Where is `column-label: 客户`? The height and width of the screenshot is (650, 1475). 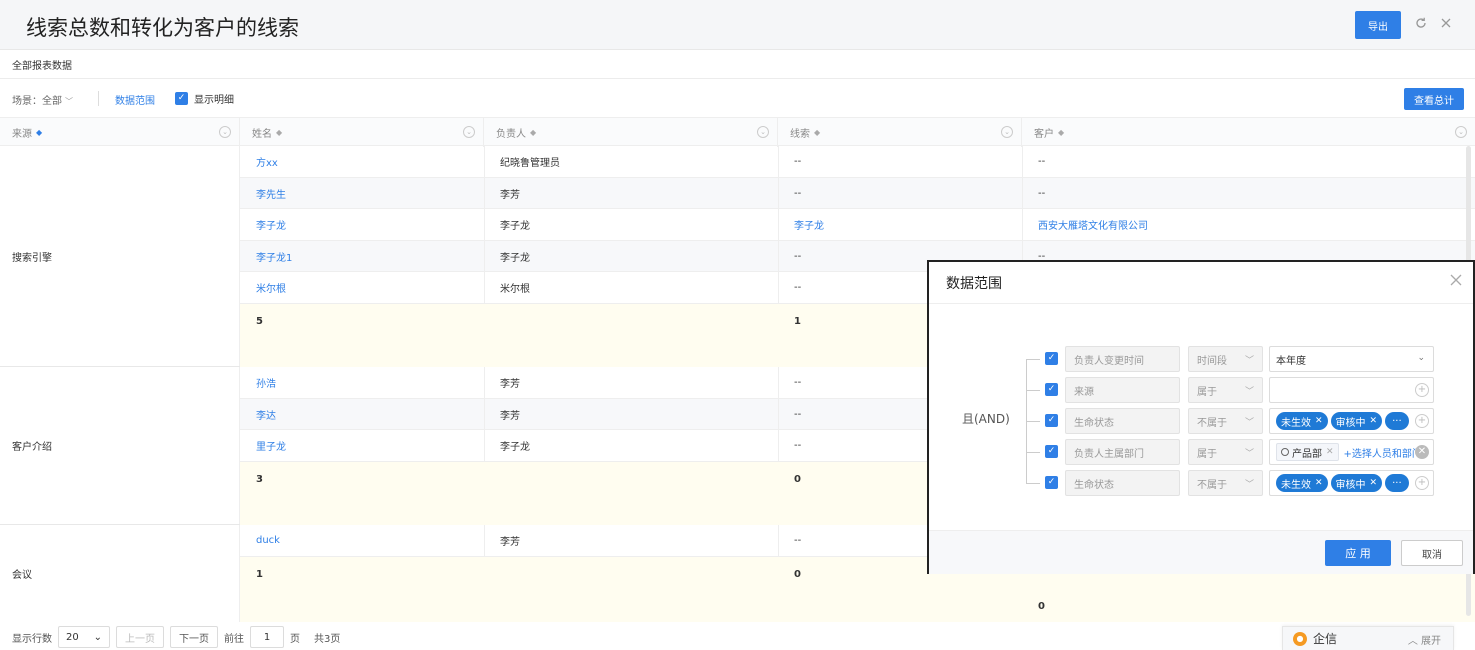
column-label: 客户 is located at coordinates (1044, 134).